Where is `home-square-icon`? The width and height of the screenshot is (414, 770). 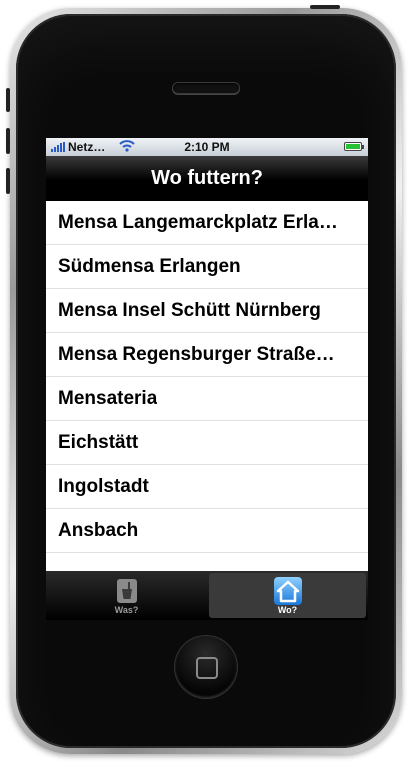
home-square-icon is located at coordinates (207, 668).